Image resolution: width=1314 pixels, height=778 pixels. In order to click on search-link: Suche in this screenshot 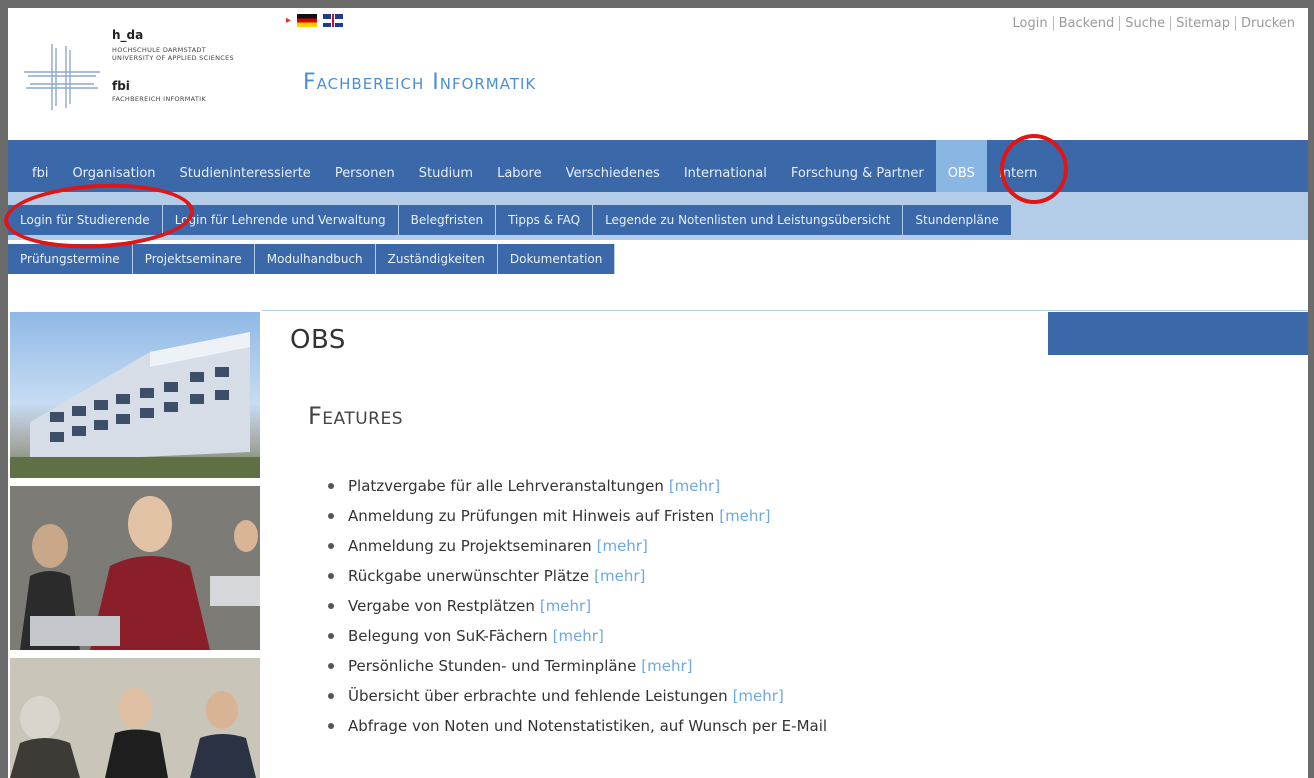, I will do `click(1144, 23)`.